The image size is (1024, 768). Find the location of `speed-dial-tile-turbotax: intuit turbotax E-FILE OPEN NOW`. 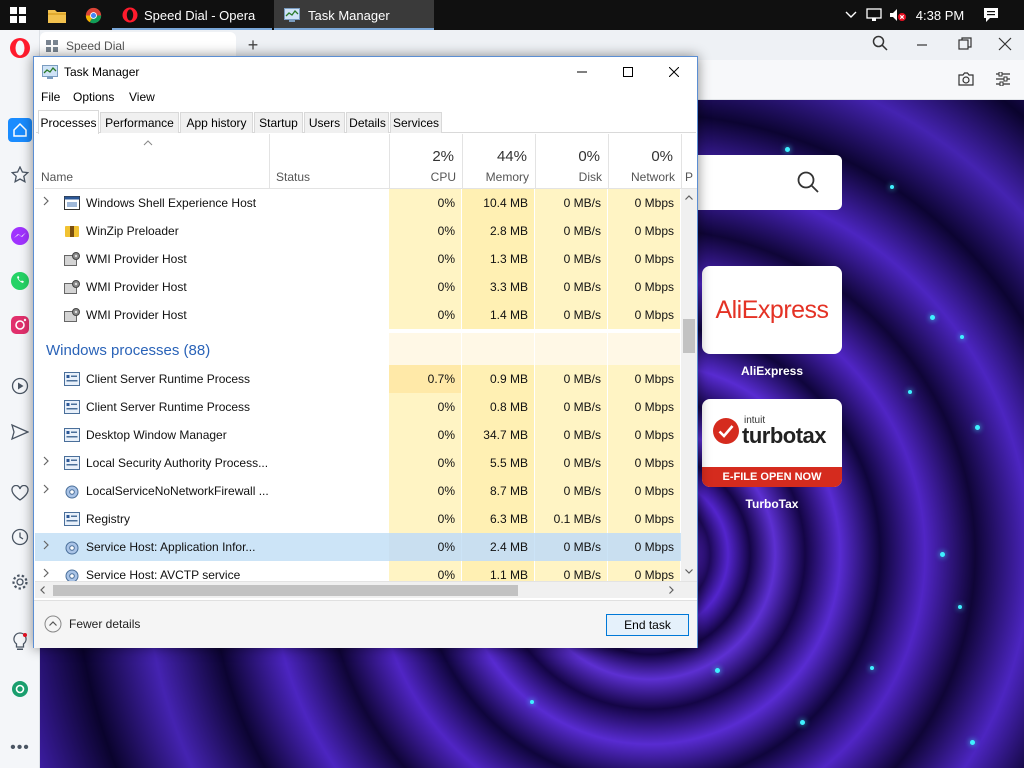

speed-dial-tile-turbotax: intuit turbotax E-FILE OPEN NOW is located at coordinates (772, 443).